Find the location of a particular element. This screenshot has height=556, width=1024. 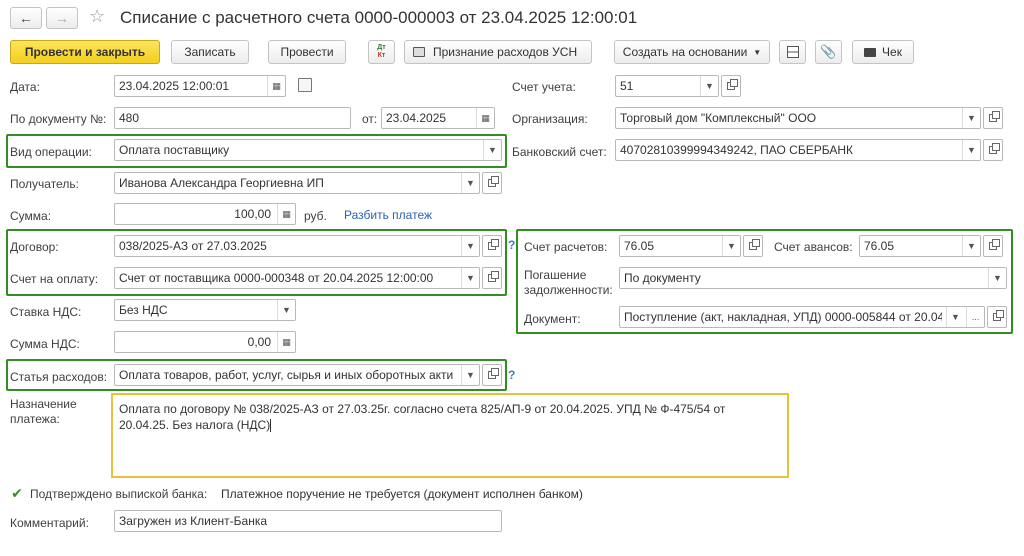

printer-icon is located at coordinates (419, 52).